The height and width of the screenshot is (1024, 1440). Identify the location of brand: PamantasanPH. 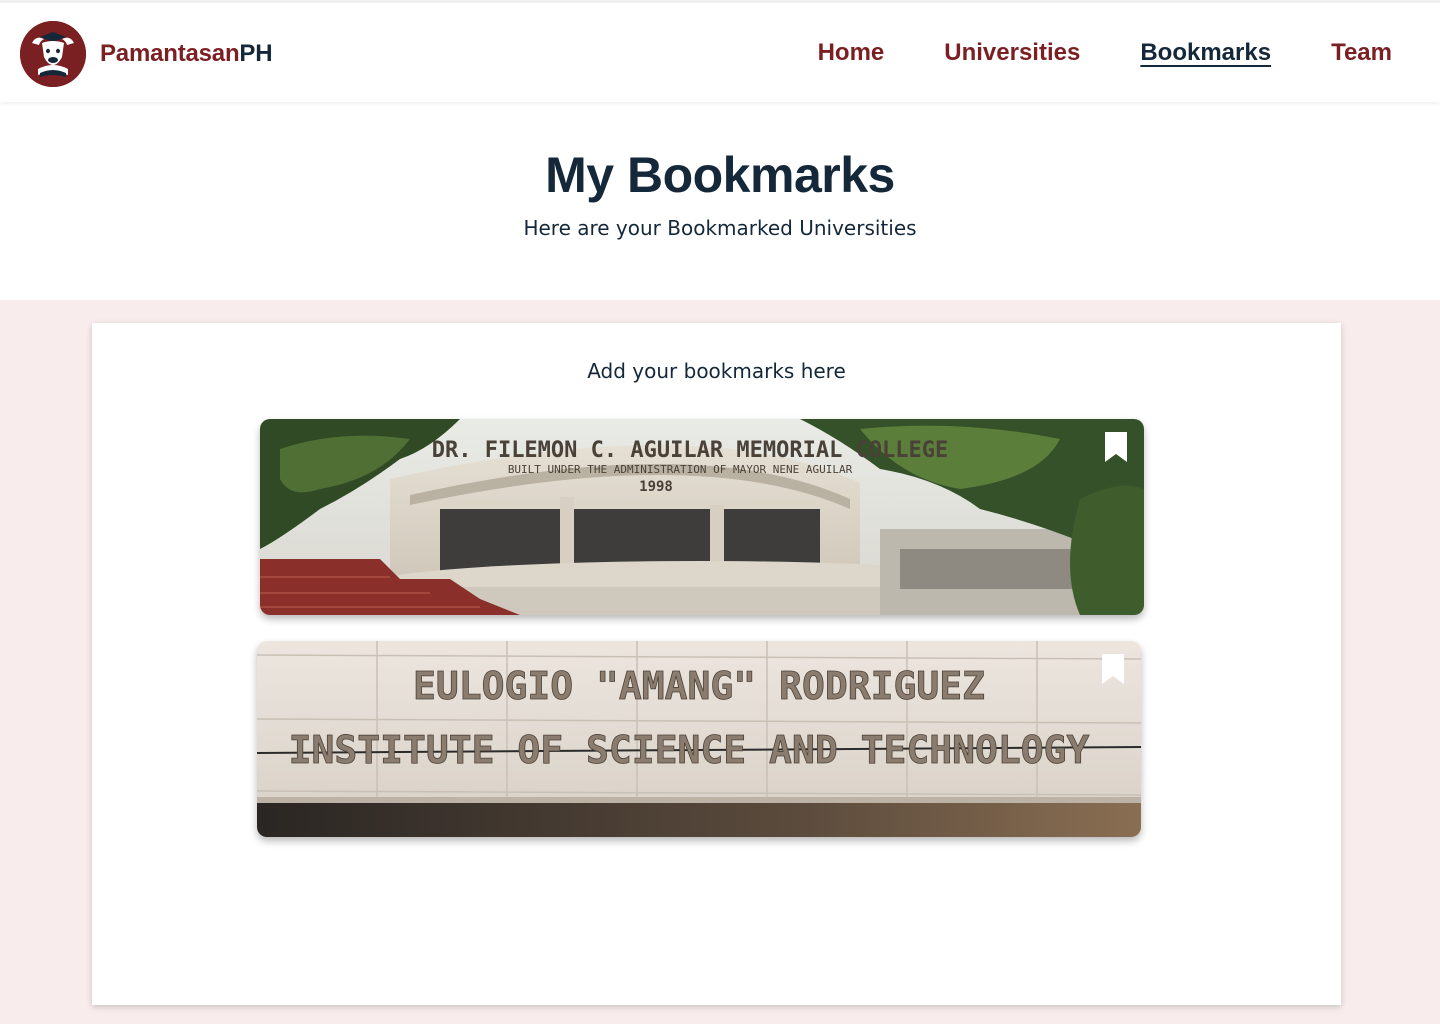
(146, 54).